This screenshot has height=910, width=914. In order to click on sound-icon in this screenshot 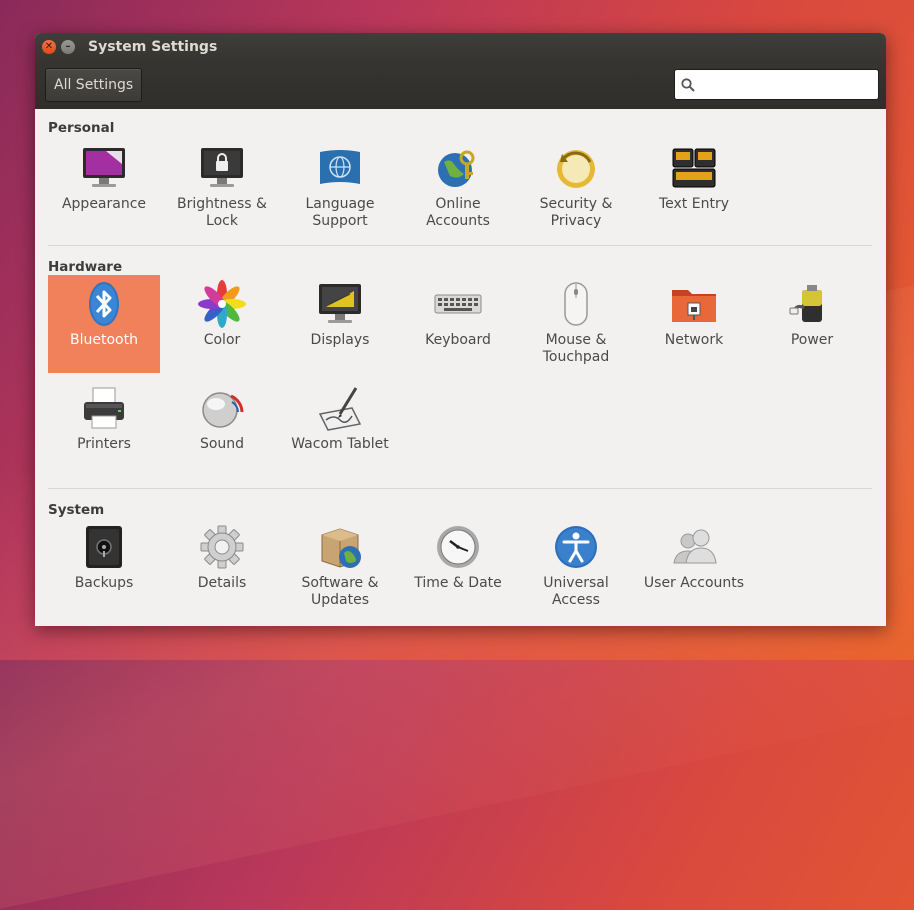, I will do `click(222, 408)`.